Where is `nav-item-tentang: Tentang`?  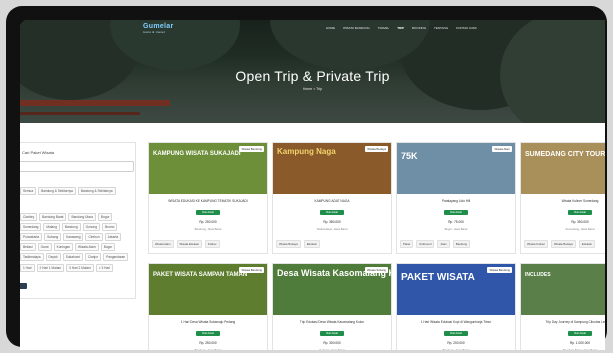
nav-item-tentang: Tentang is located at coordinates (441, 28).